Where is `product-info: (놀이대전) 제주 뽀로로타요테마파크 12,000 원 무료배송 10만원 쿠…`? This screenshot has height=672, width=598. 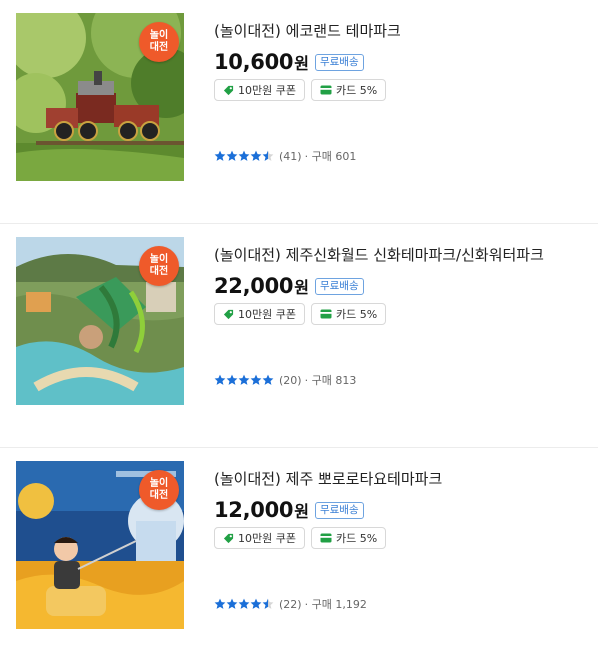
product-info: (놀이대전) 제주 뽀로로타요테마파크 12,000 원 무료배송 10만원 쿠… is located at coordinates (401, 508).